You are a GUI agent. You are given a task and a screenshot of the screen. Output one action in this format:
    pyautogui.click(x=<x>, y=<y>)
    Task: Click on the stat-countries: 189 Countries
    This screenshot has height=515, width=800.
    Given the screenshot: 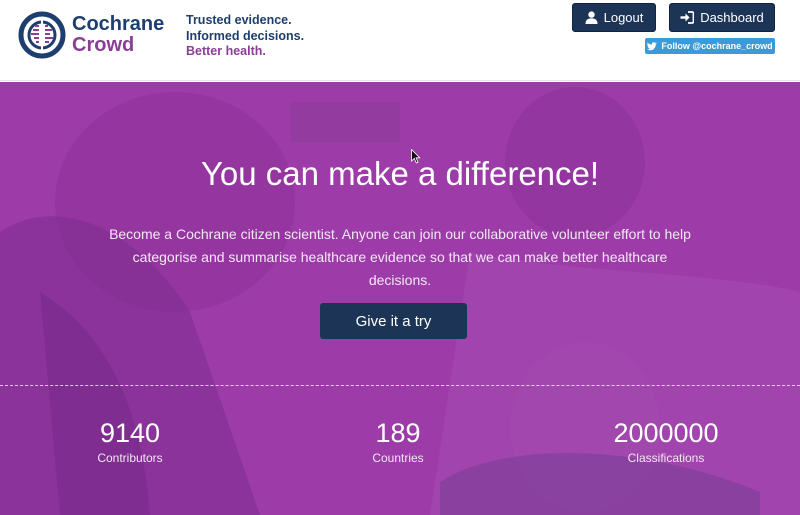 What is the action you would take?
    pyautogui.click(x=398, y=442)
    